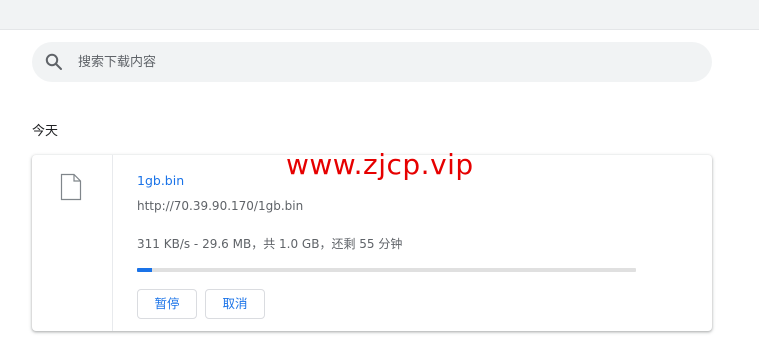 This screenshot has width=759, height=338. I want to click on cancel-button: 取消, so click(235, 304).